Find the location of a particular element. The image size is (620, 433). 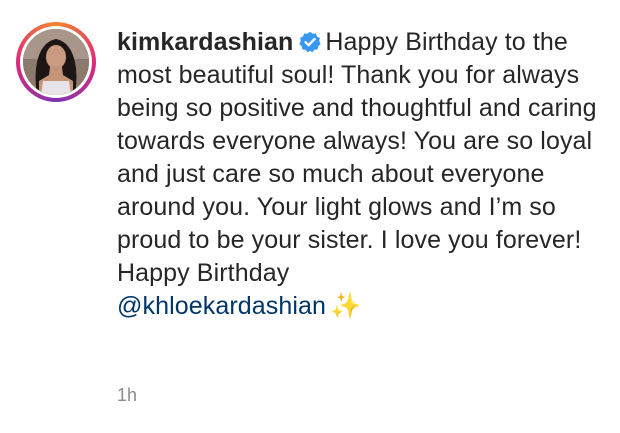

avatar is located at coordinates (56, 62).